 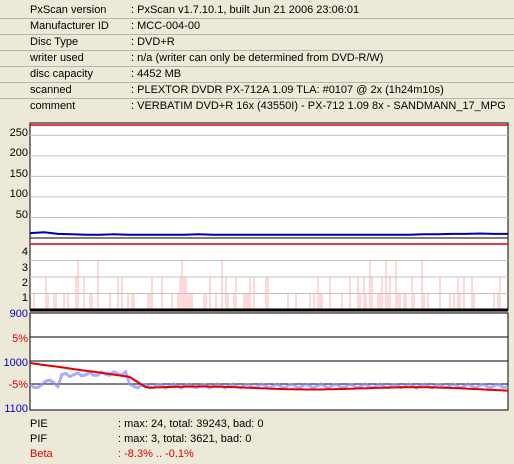 What do you see at coordinates (20, 339) in the screenshot?
I see `beta-ytick-label: 5%` at bounding box center [20, 339].